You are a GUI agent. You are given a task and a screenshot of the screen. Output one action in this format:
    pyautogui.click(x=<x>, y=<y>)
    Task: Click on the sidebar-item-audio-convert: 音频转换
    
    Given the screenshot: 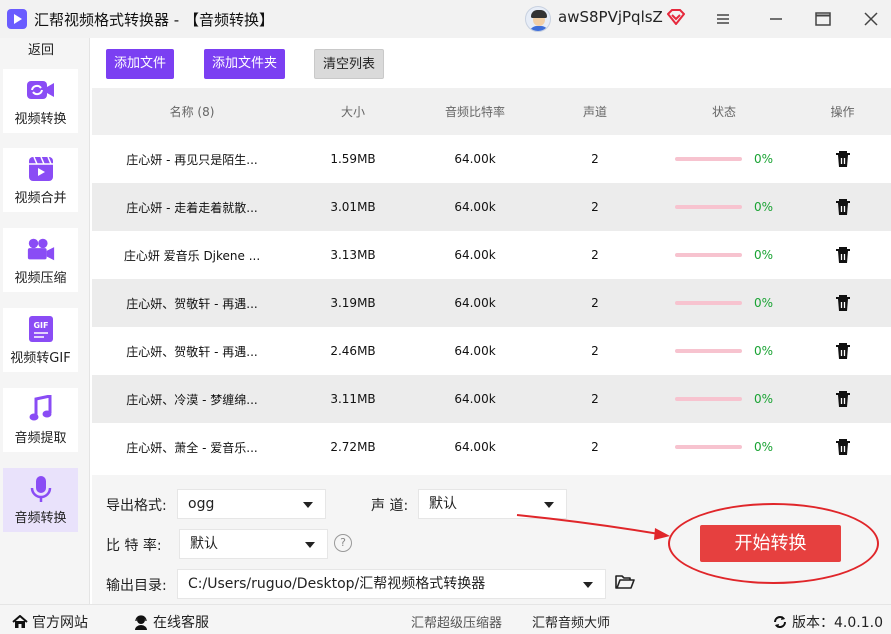 What is the action you would take?
    pyautogui.click(x=40, y=500)
    